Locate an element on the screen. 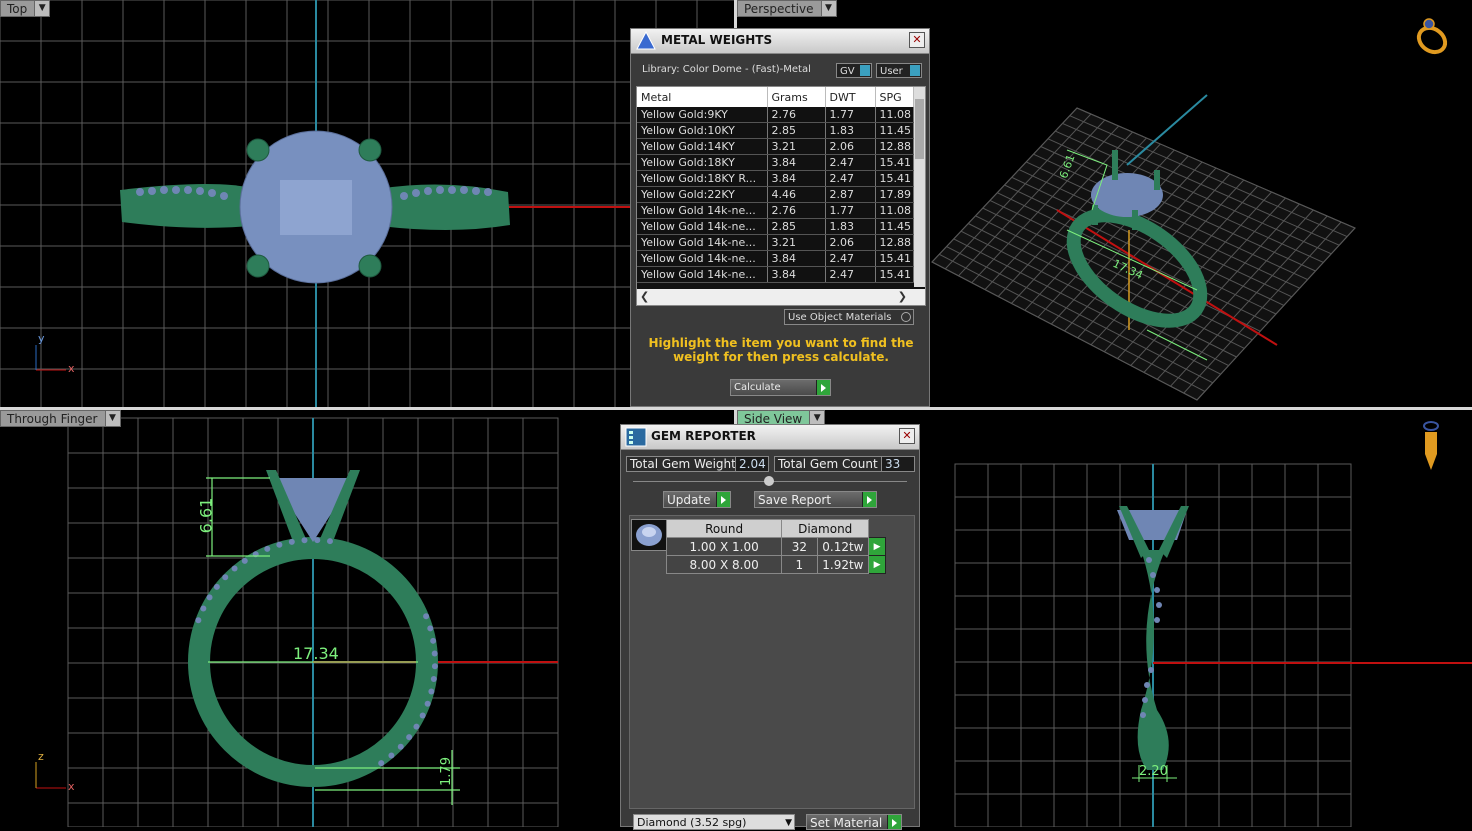 The width and height of the screenshot is (1472, 831). metal-row: Yellow Gold:9KY 2.76 1.77 11.08 is located at coordinates (775, 115).